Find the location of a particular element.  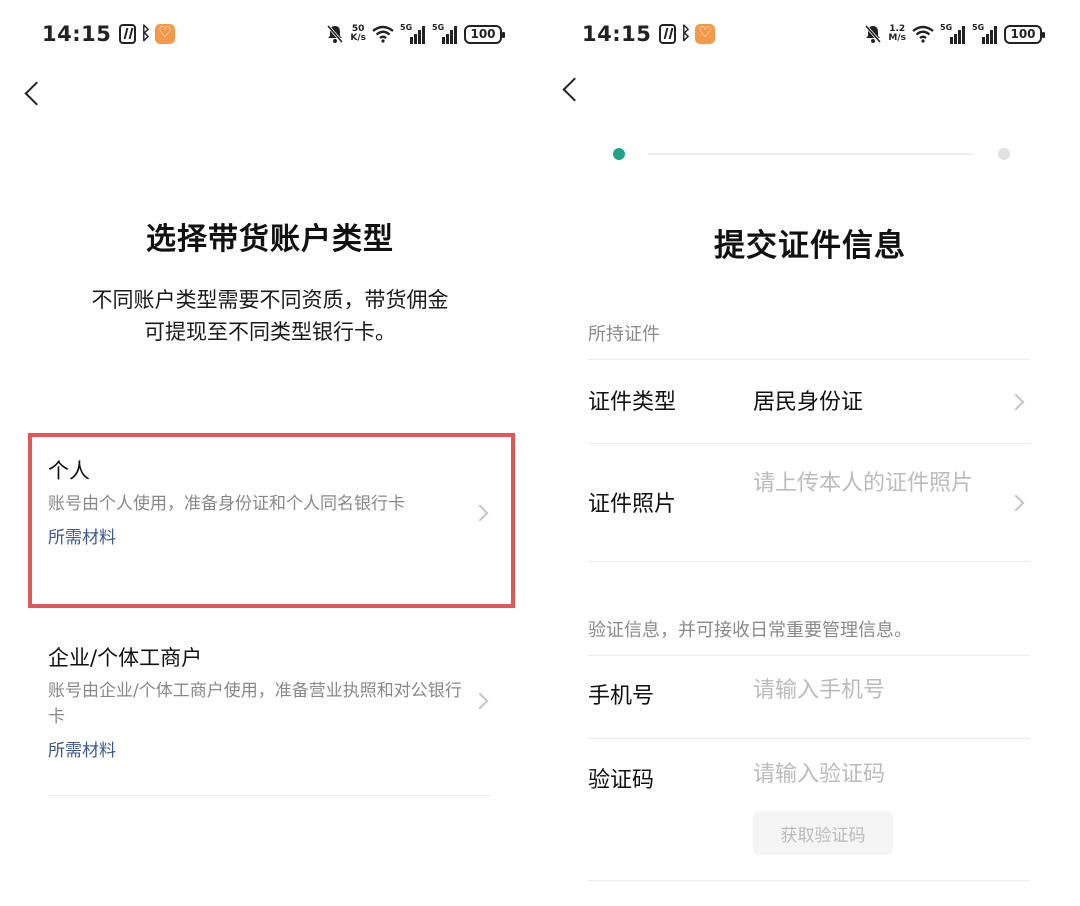

account-type-name: 企业/个体工商户 is located at coordinates (125, 658).